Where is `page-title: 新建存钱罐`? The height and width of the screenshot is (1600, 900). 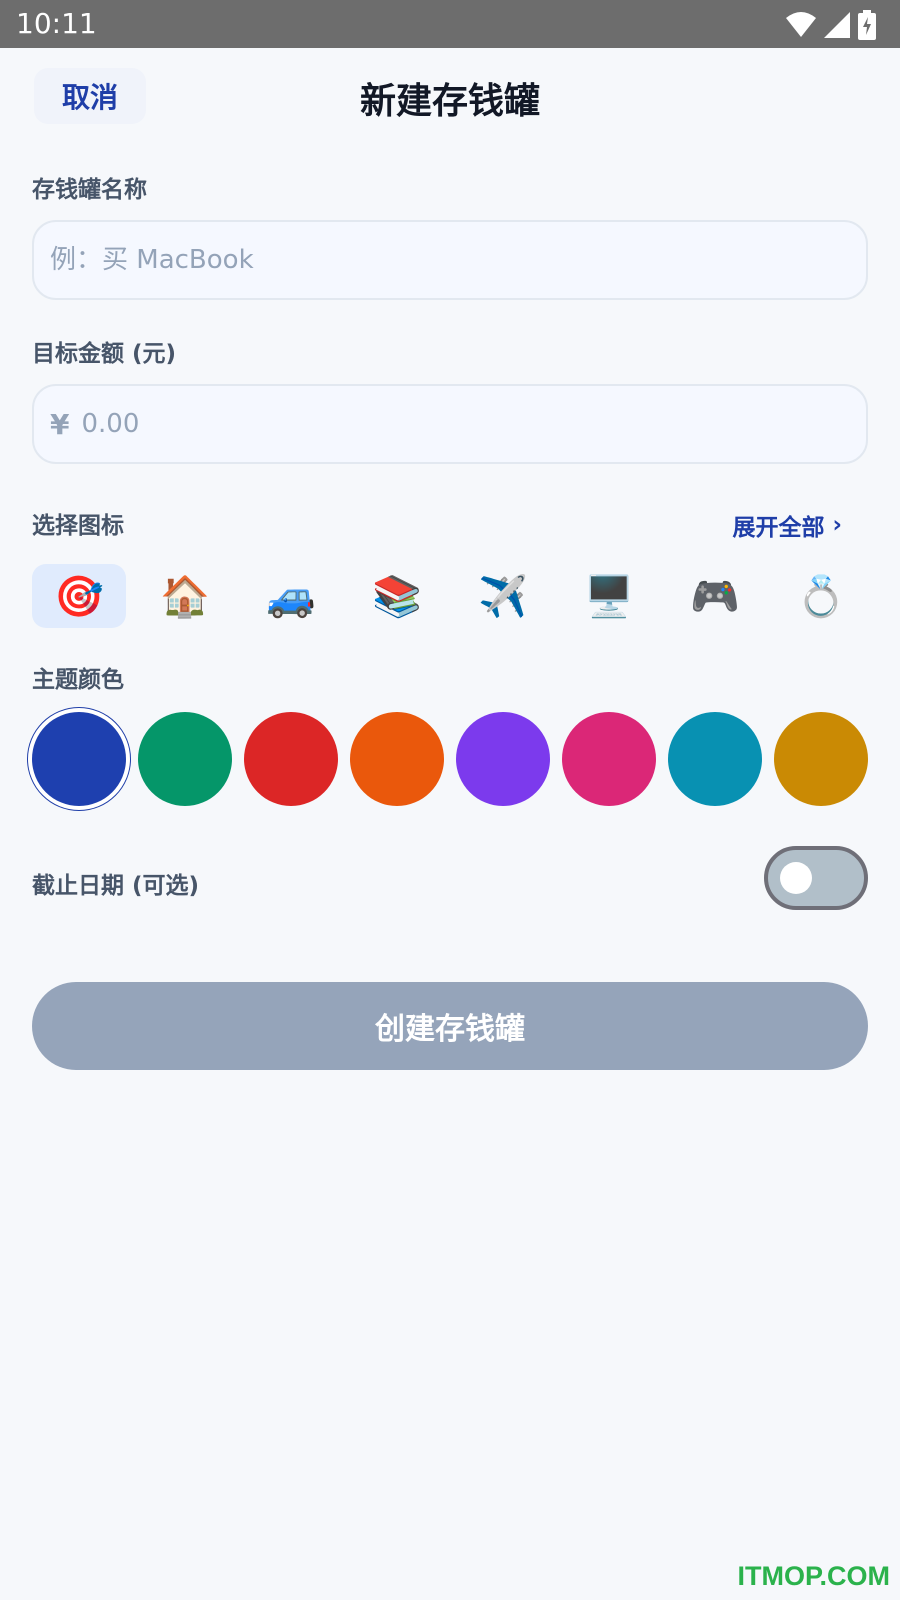 page-title: 新建存钱罐 is located at coordinates (449, 101).